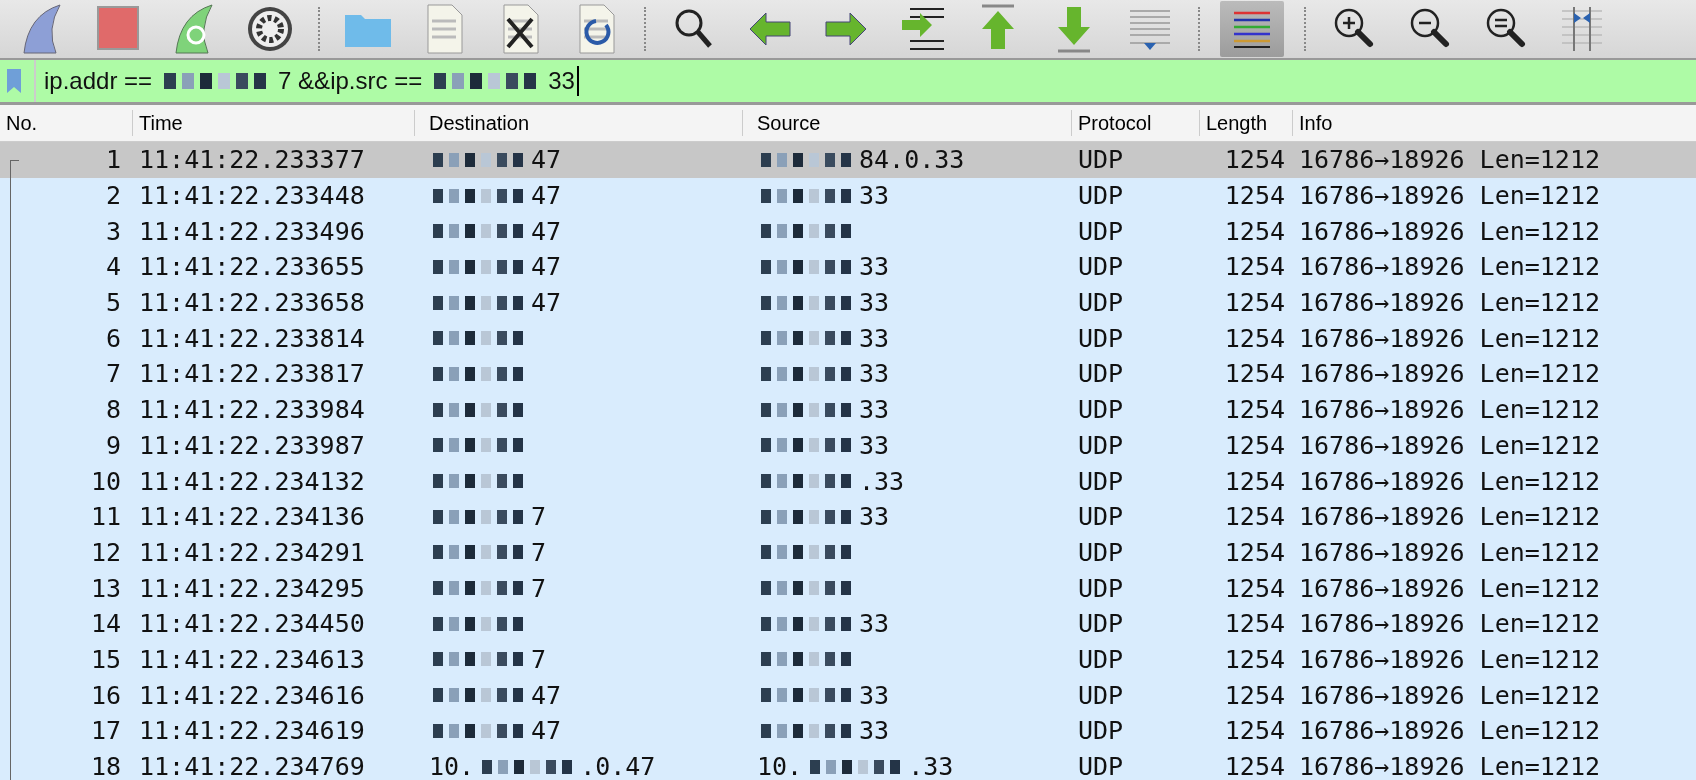  Describe the element at coordinates (105, 695) in the screenshot. I see `table-cell-text: 16` at that location.